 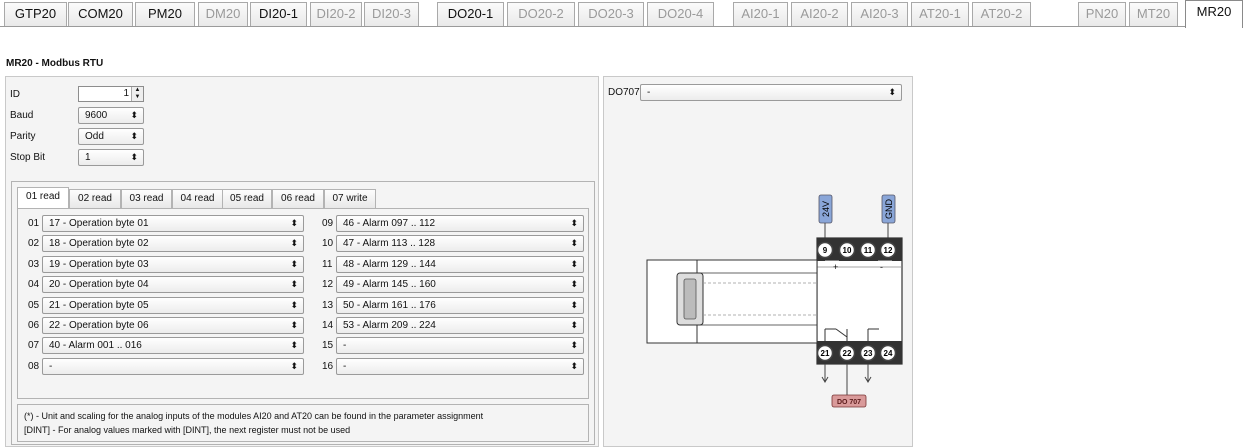 I want to click on register-select-02: 18 - Operation byte 02 ⬍, so click(x=173, y=244).